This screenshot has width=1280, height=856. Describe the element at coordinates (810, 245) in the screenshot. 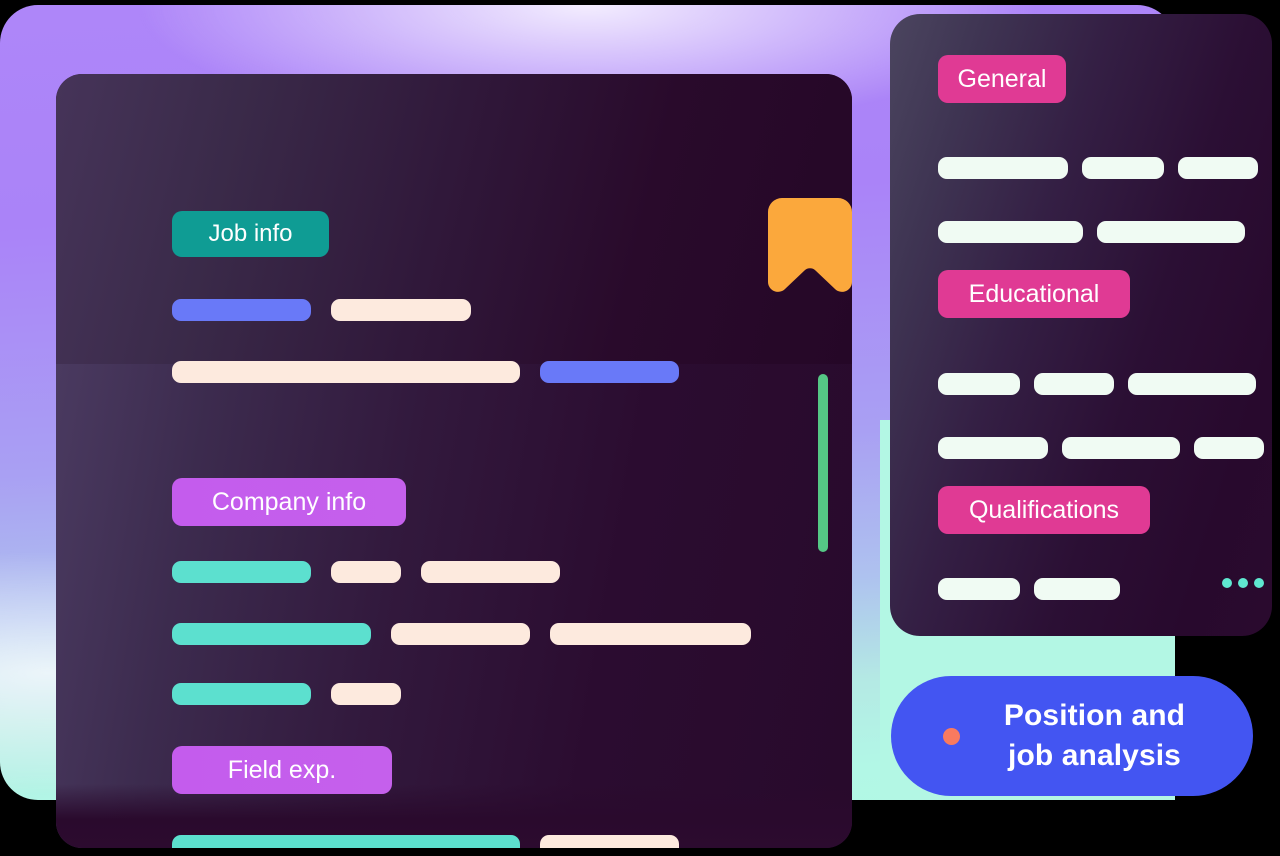

I see `bookmark-icon` at that location.